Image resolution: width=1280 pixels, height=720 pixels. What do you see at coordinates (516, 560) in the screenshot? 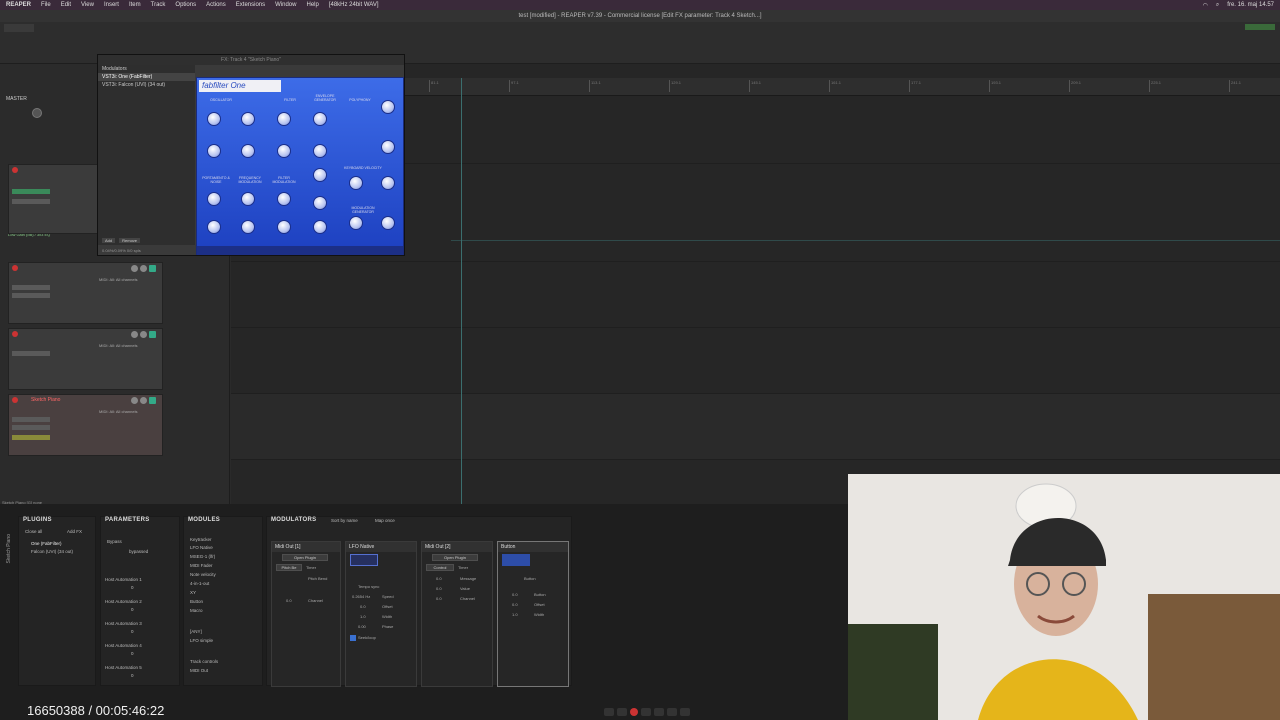
I see `button-display` at bounding box center [516, 560].